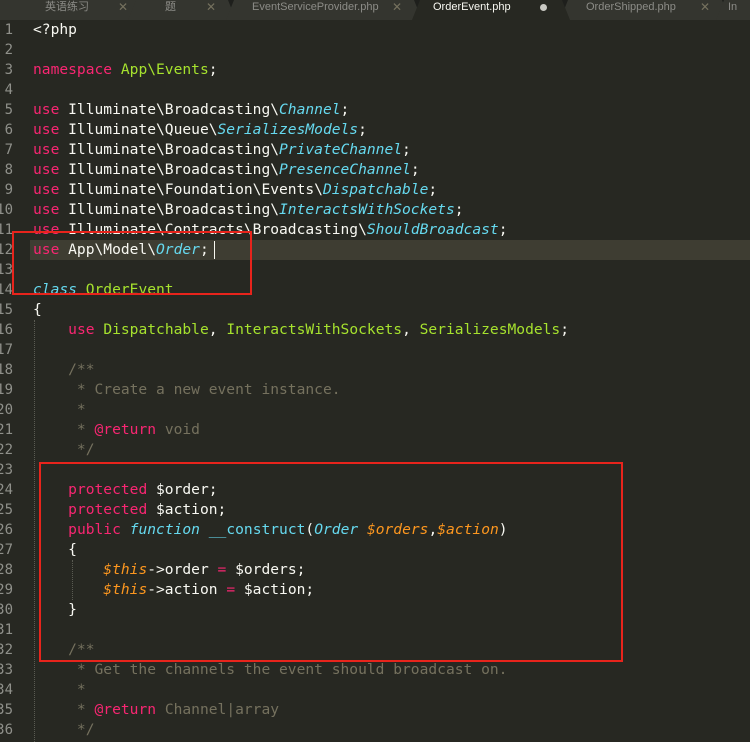 The image size is (750, 742). I want to click on tab-label: In, so click(733, 7).